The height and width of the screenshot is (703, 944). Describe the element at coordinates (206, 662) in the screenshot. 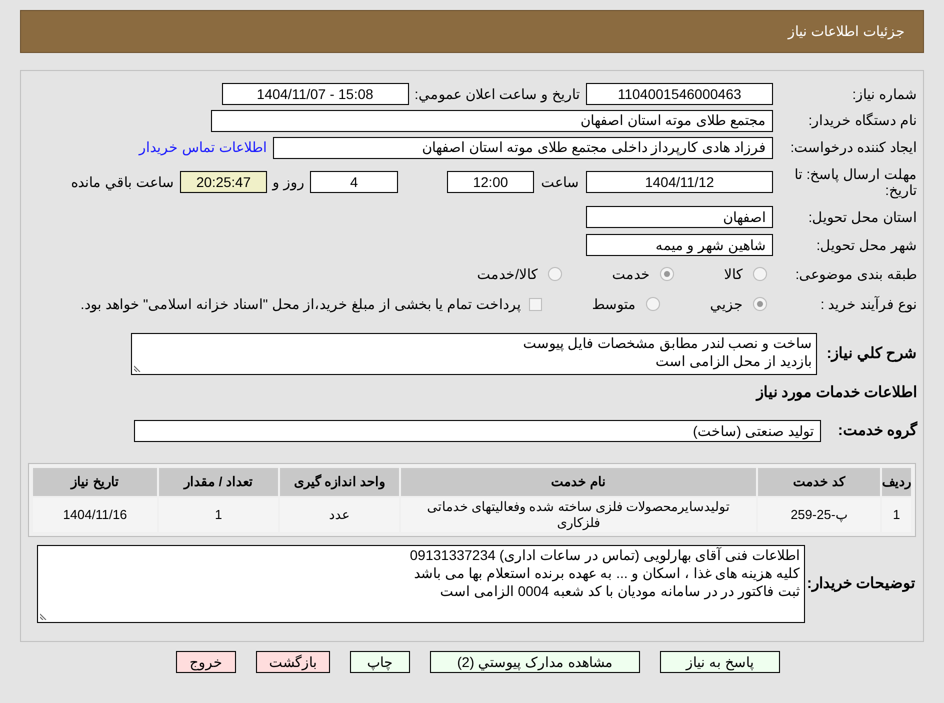

I see `action-button: خروج` at that location.